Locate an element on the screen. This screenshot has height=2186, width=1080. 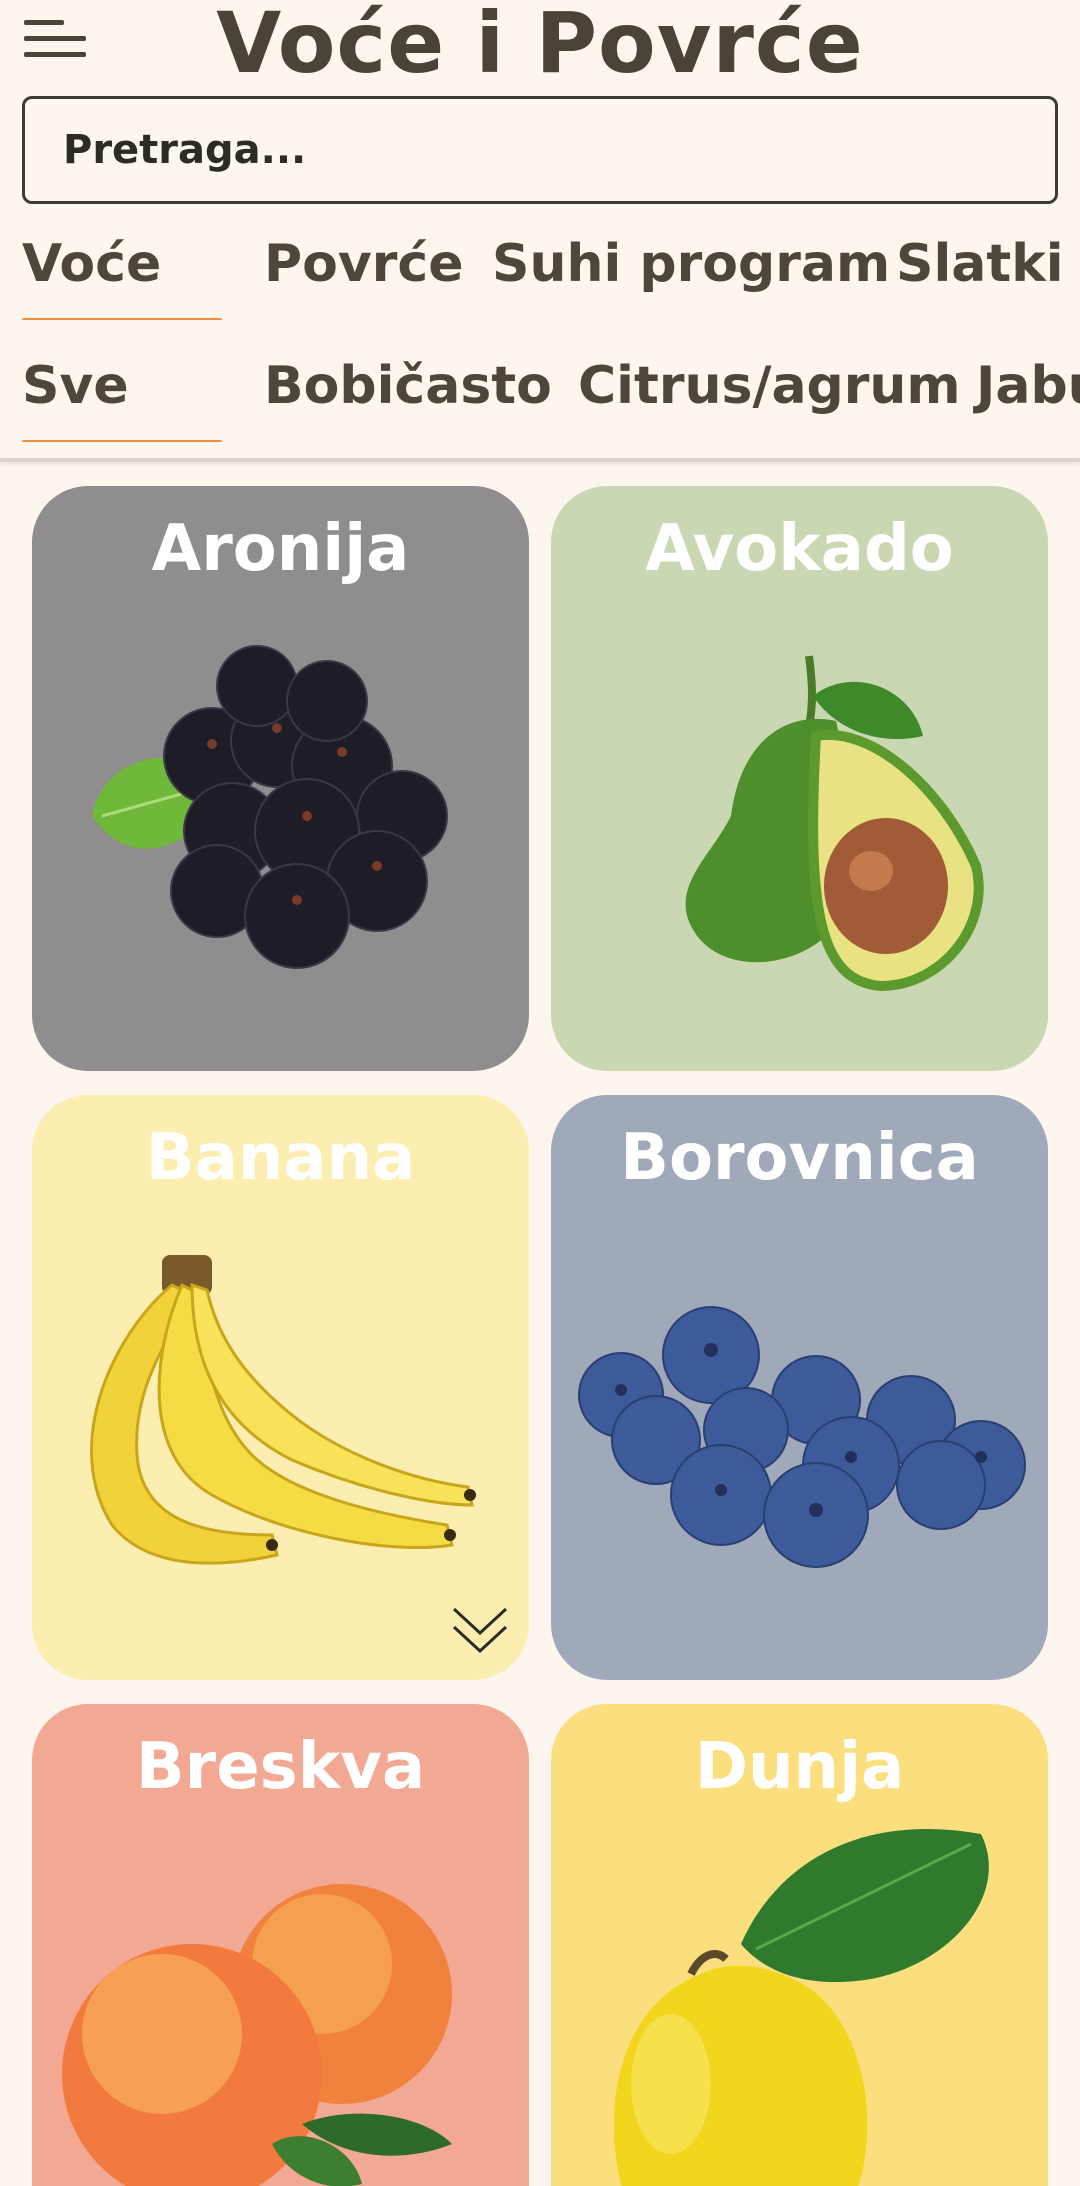
subcategory-tabs: Sve Bobičasto Citrus/agrum Jabu is located at coordinates (540, 392).